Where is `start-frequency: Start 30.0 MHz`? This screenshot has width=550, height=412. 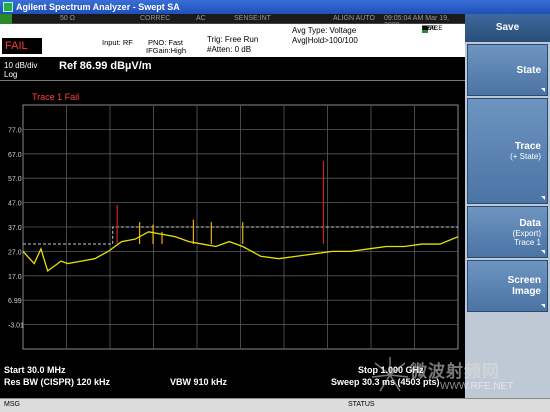 start-frequency: Start 30.0 MHz is located at coordinates (35, 370).